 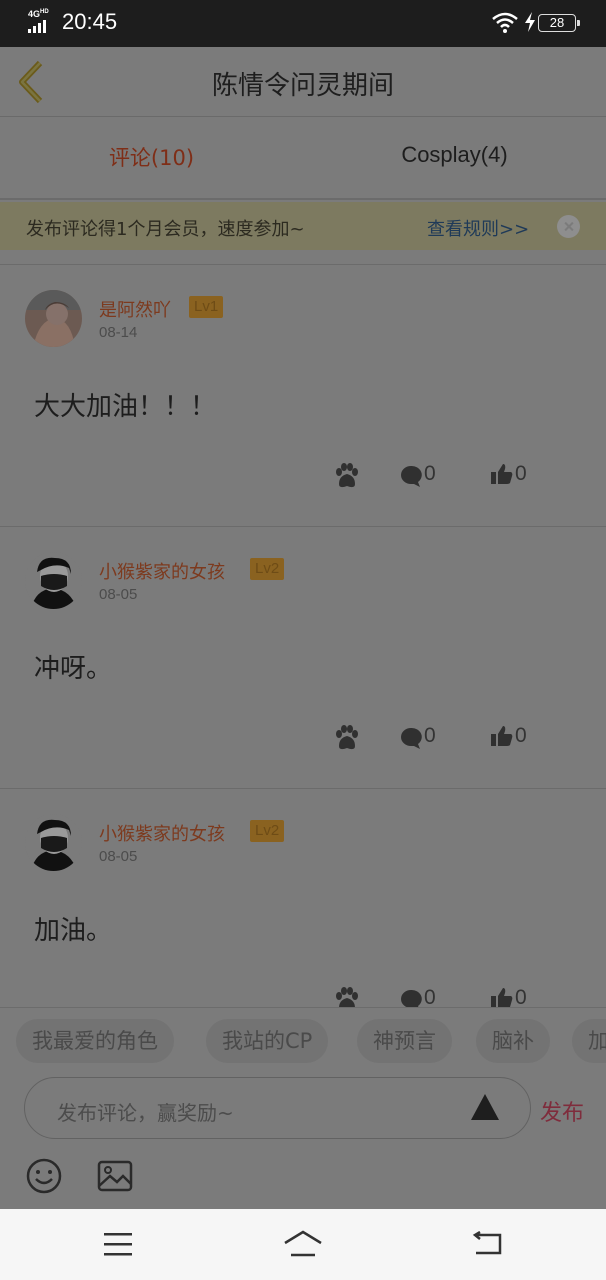 I want to click on topic-chip: 神预言, so click(x=404, y=1041).